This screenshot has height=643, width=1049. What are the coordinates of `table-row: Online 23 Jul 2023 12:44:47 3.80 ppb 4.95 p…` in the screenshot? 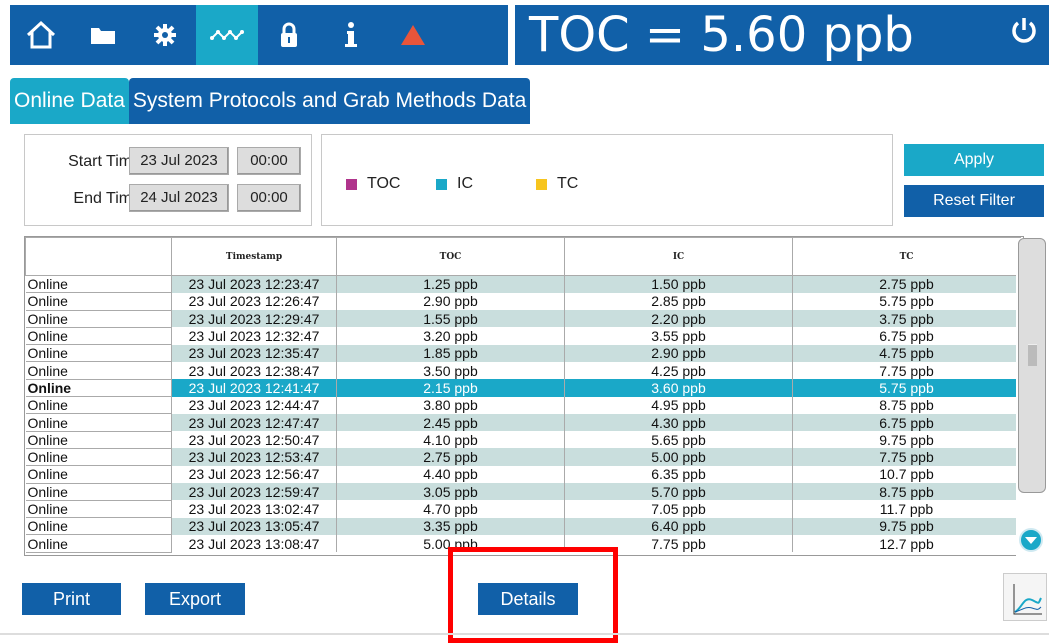 It's located at (523, 405).